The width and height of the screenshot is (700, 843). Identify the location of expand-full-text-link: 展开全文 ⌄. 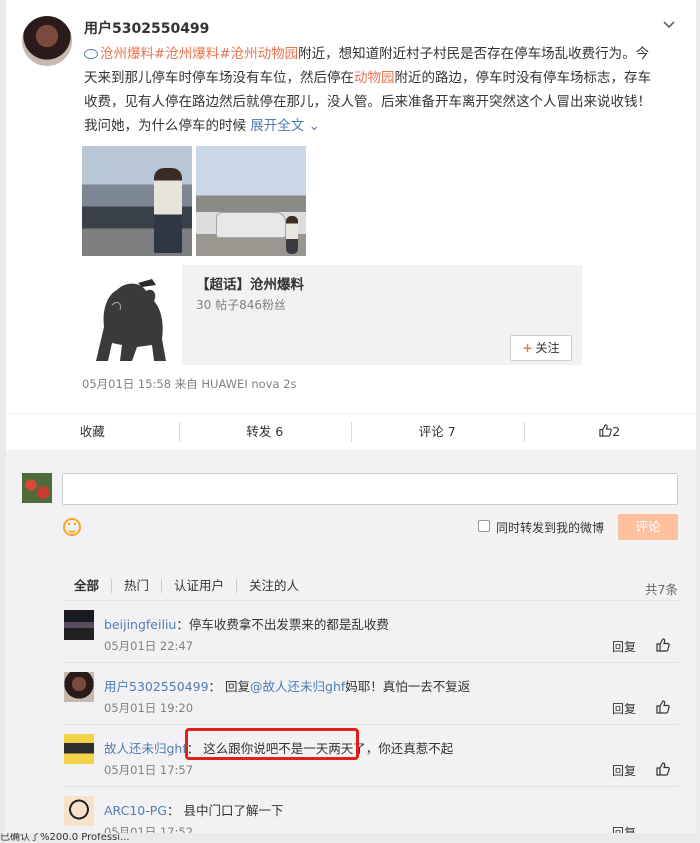
(285, 126).